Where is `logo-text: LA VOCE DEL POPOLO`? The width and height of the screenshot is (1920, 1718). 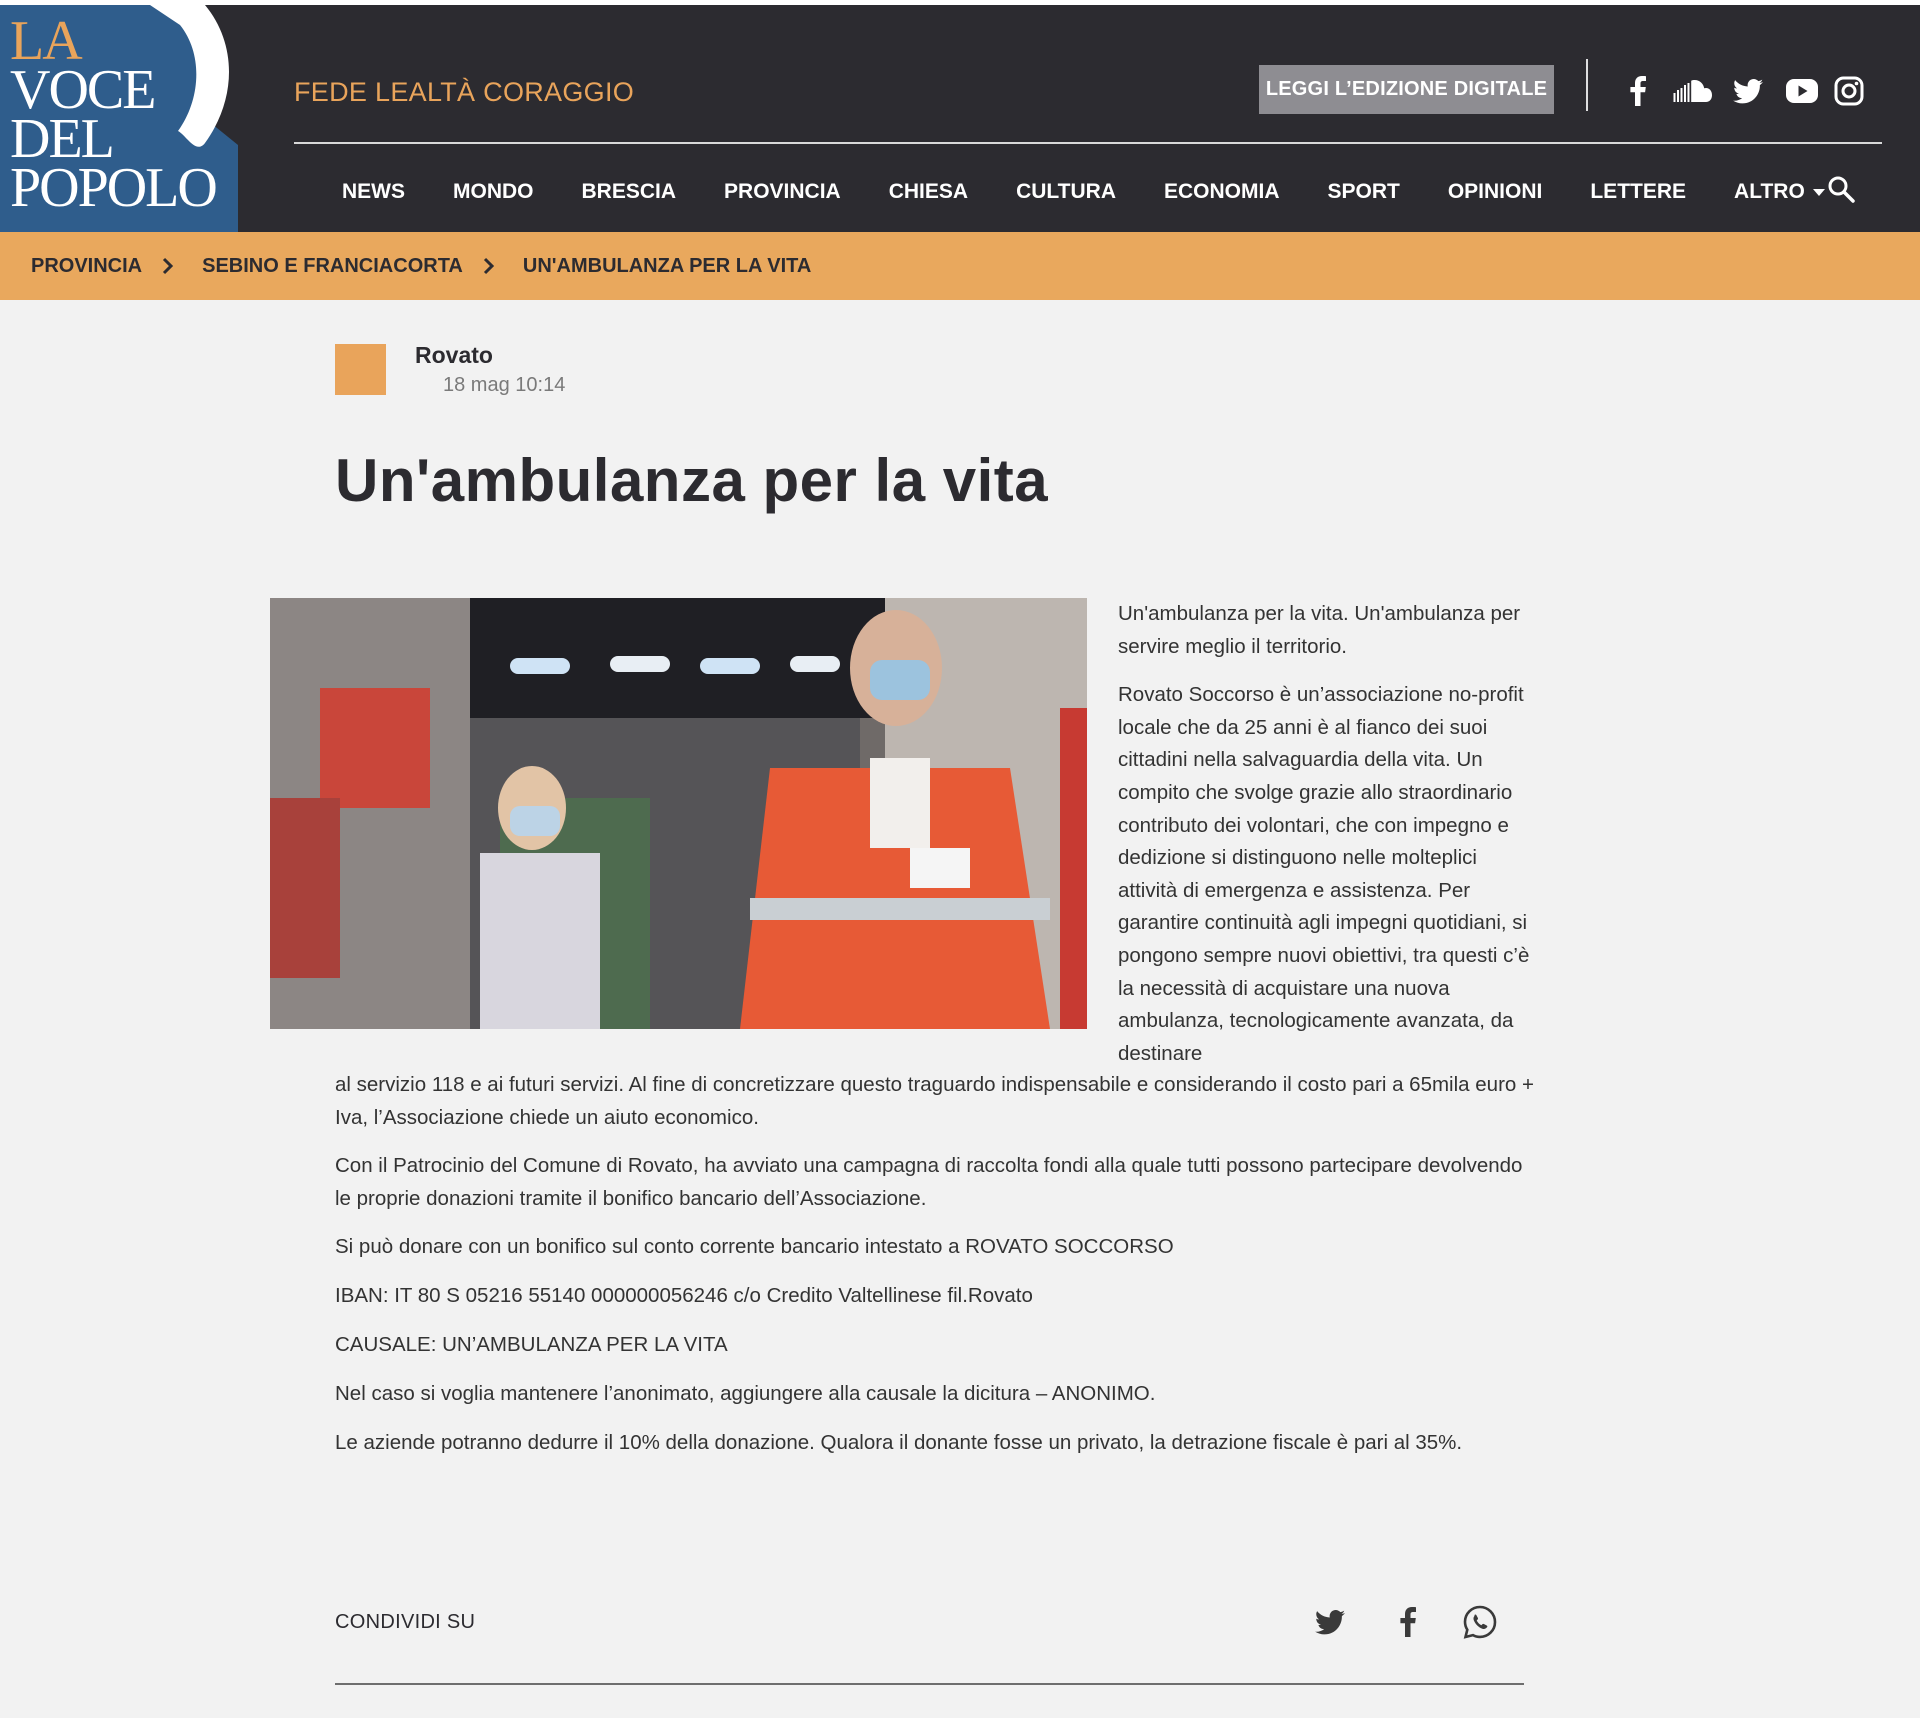
logo-text: LA VOCE DEL POPOLO is located at coordinates (114, 116).